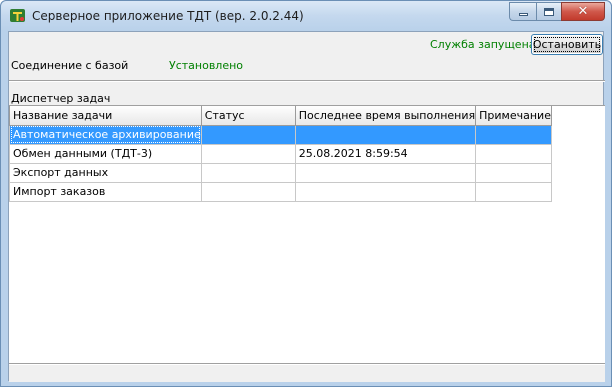 The image size is (612, 387). What do you see at coordinates (61, 98) in the screenshot?
I see `task-dispatcher-label: Диспетчер задач` at bounding box center [61, 98].